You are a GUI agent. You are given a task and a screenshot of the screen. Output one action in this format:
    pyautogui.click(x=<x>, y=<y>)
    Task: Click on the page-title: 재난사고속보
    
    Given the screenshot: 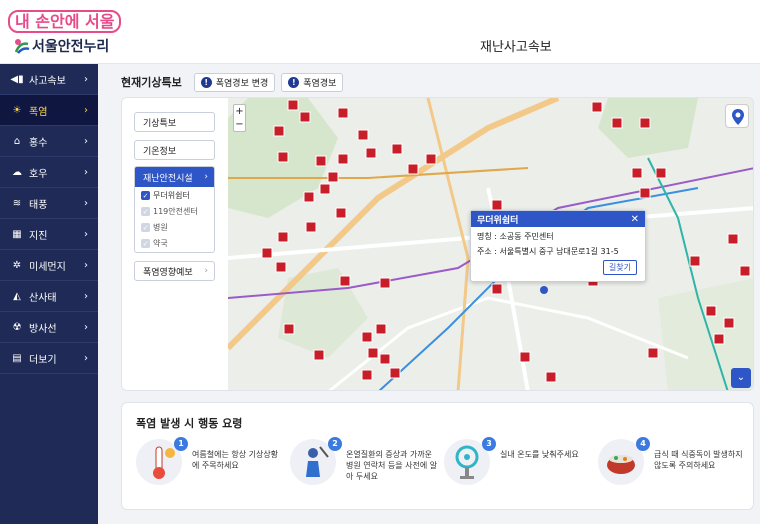 What is the action you would take?
    pyautogui.click(x=516, y=47)
    